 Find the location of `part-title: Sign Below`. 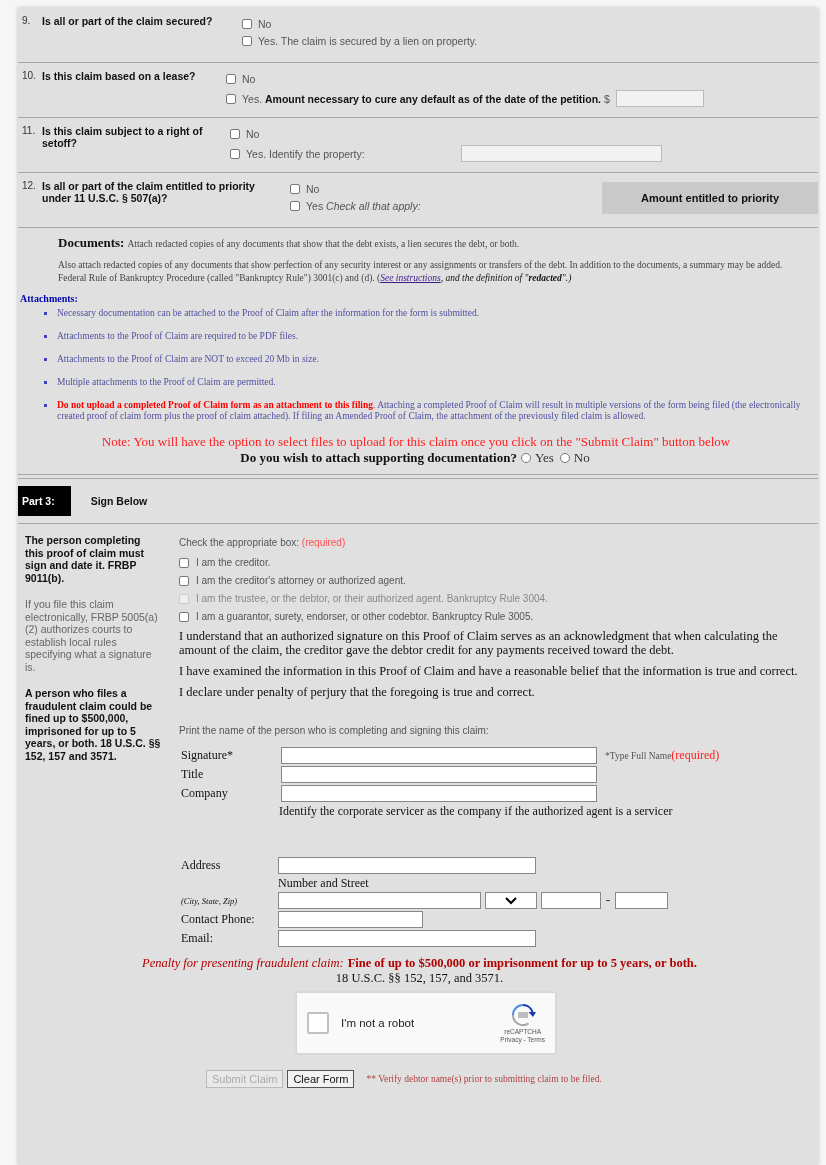

part-title: Sign Below is located at coordinates (119, 501).